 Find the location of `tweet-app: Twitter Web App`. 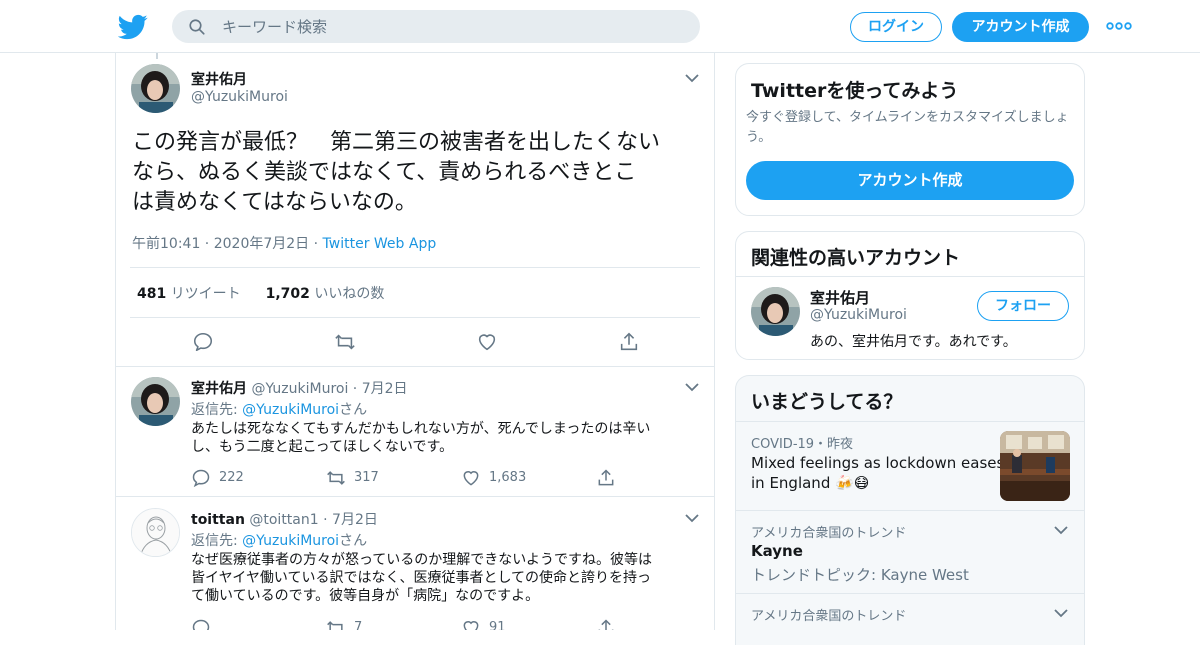

tweet-app: Twitter Web App is located at coordinates (380, 244).